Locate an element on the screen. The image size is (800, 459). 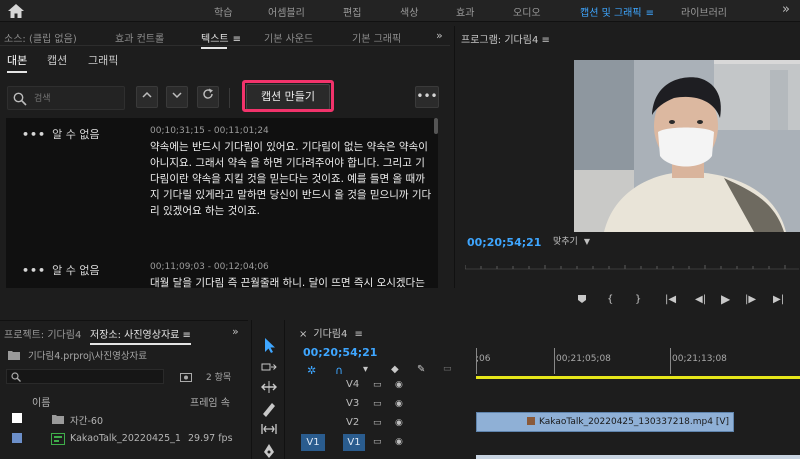
project-item-row: 자간-60 is located at coordinates (124, 419).